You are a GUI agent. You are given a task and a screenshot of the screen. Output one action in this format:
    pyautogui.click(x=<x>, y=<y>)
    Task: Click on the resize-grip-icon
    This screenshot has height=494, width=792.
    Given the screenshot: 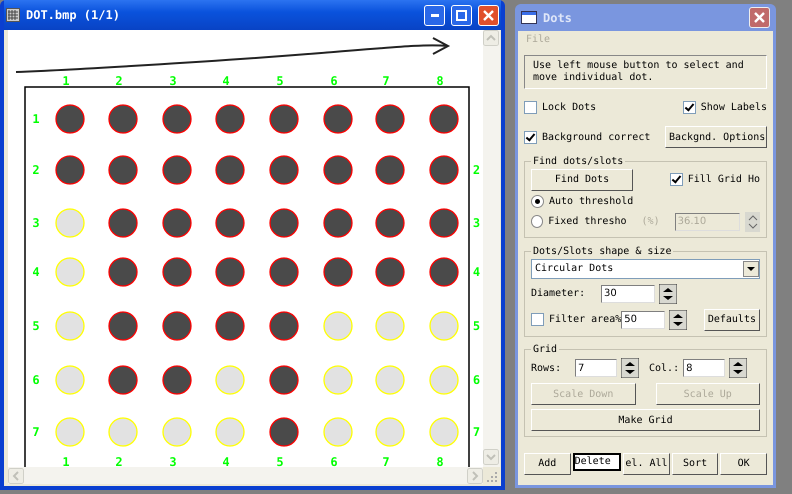 What is the action you would take?
    pyautogui.click(x=492, y=476)
    